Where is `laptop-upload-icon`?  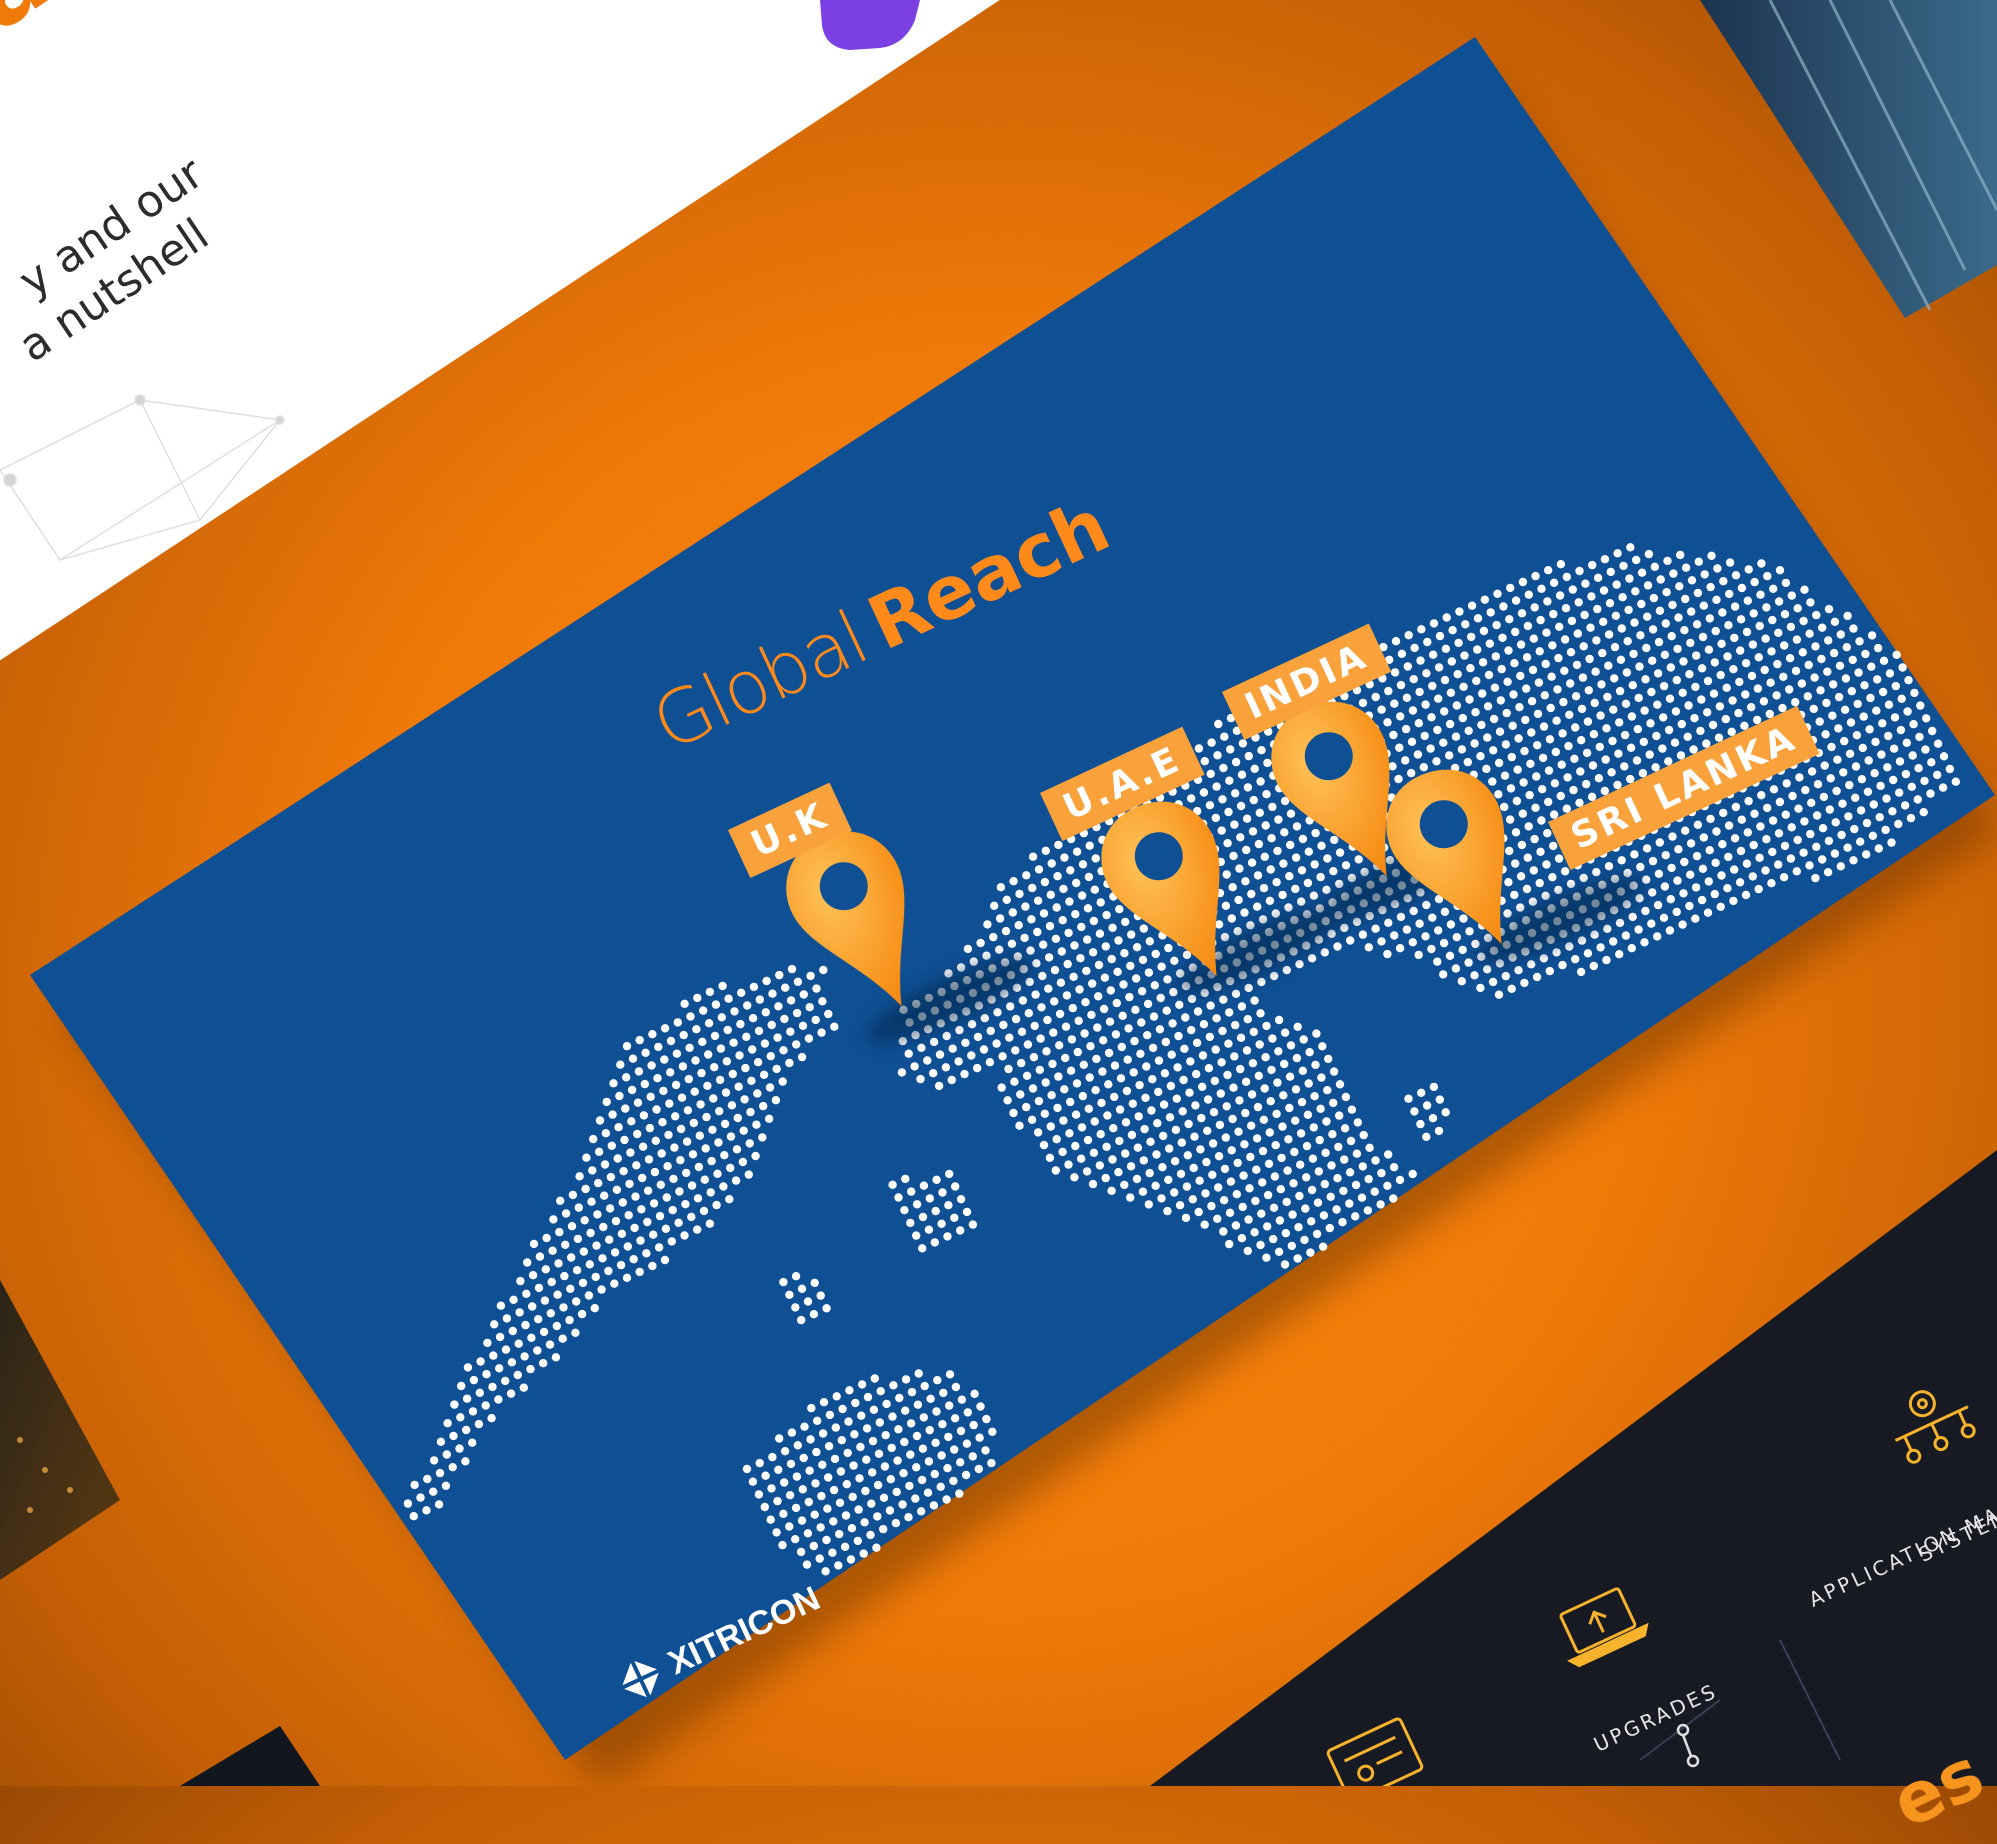
laptop-upload-icon is located at coordinates (1604, 1627).